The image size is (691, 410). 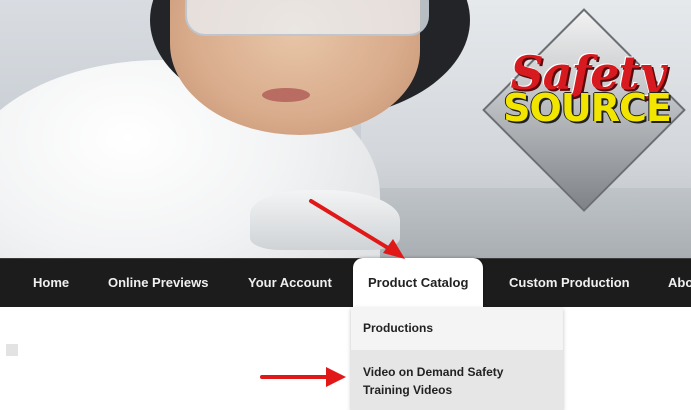 I want to click on dropdown-item-productions: Productions, so click(x=457, y=328).